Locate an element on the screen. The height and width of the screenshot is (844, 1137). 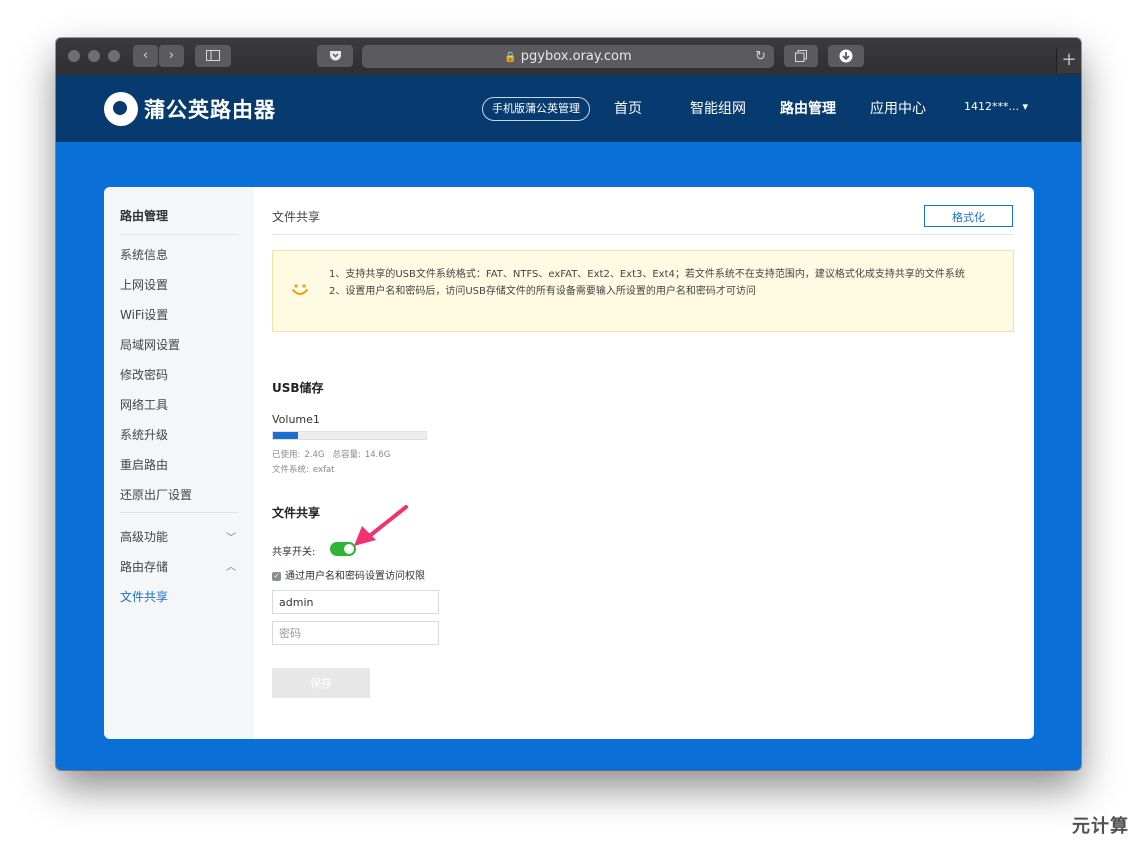
auth-checkbox-label: 通过用户名和密码设置访问权限 is located at coordinates (355, 574).